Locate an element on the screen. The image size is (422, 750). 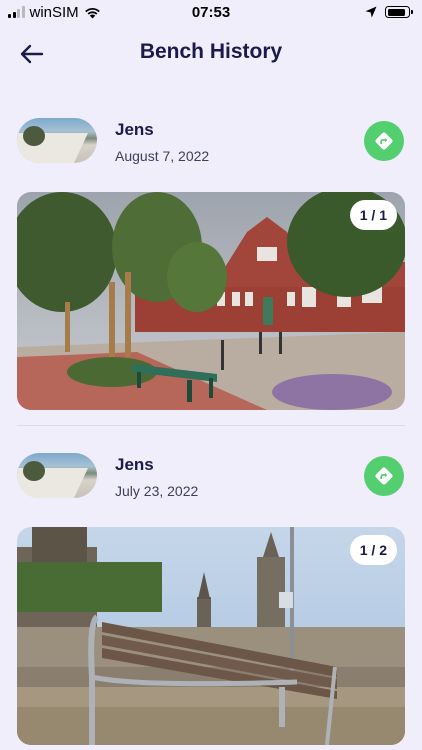
carrier-label: winSIM is located at coordinates (54, 12).